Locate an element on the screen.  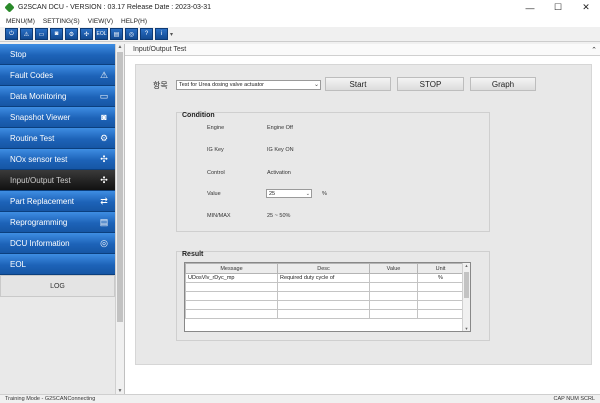
sidebar-item-label: Routine Test is located at coordinates (32, 138).